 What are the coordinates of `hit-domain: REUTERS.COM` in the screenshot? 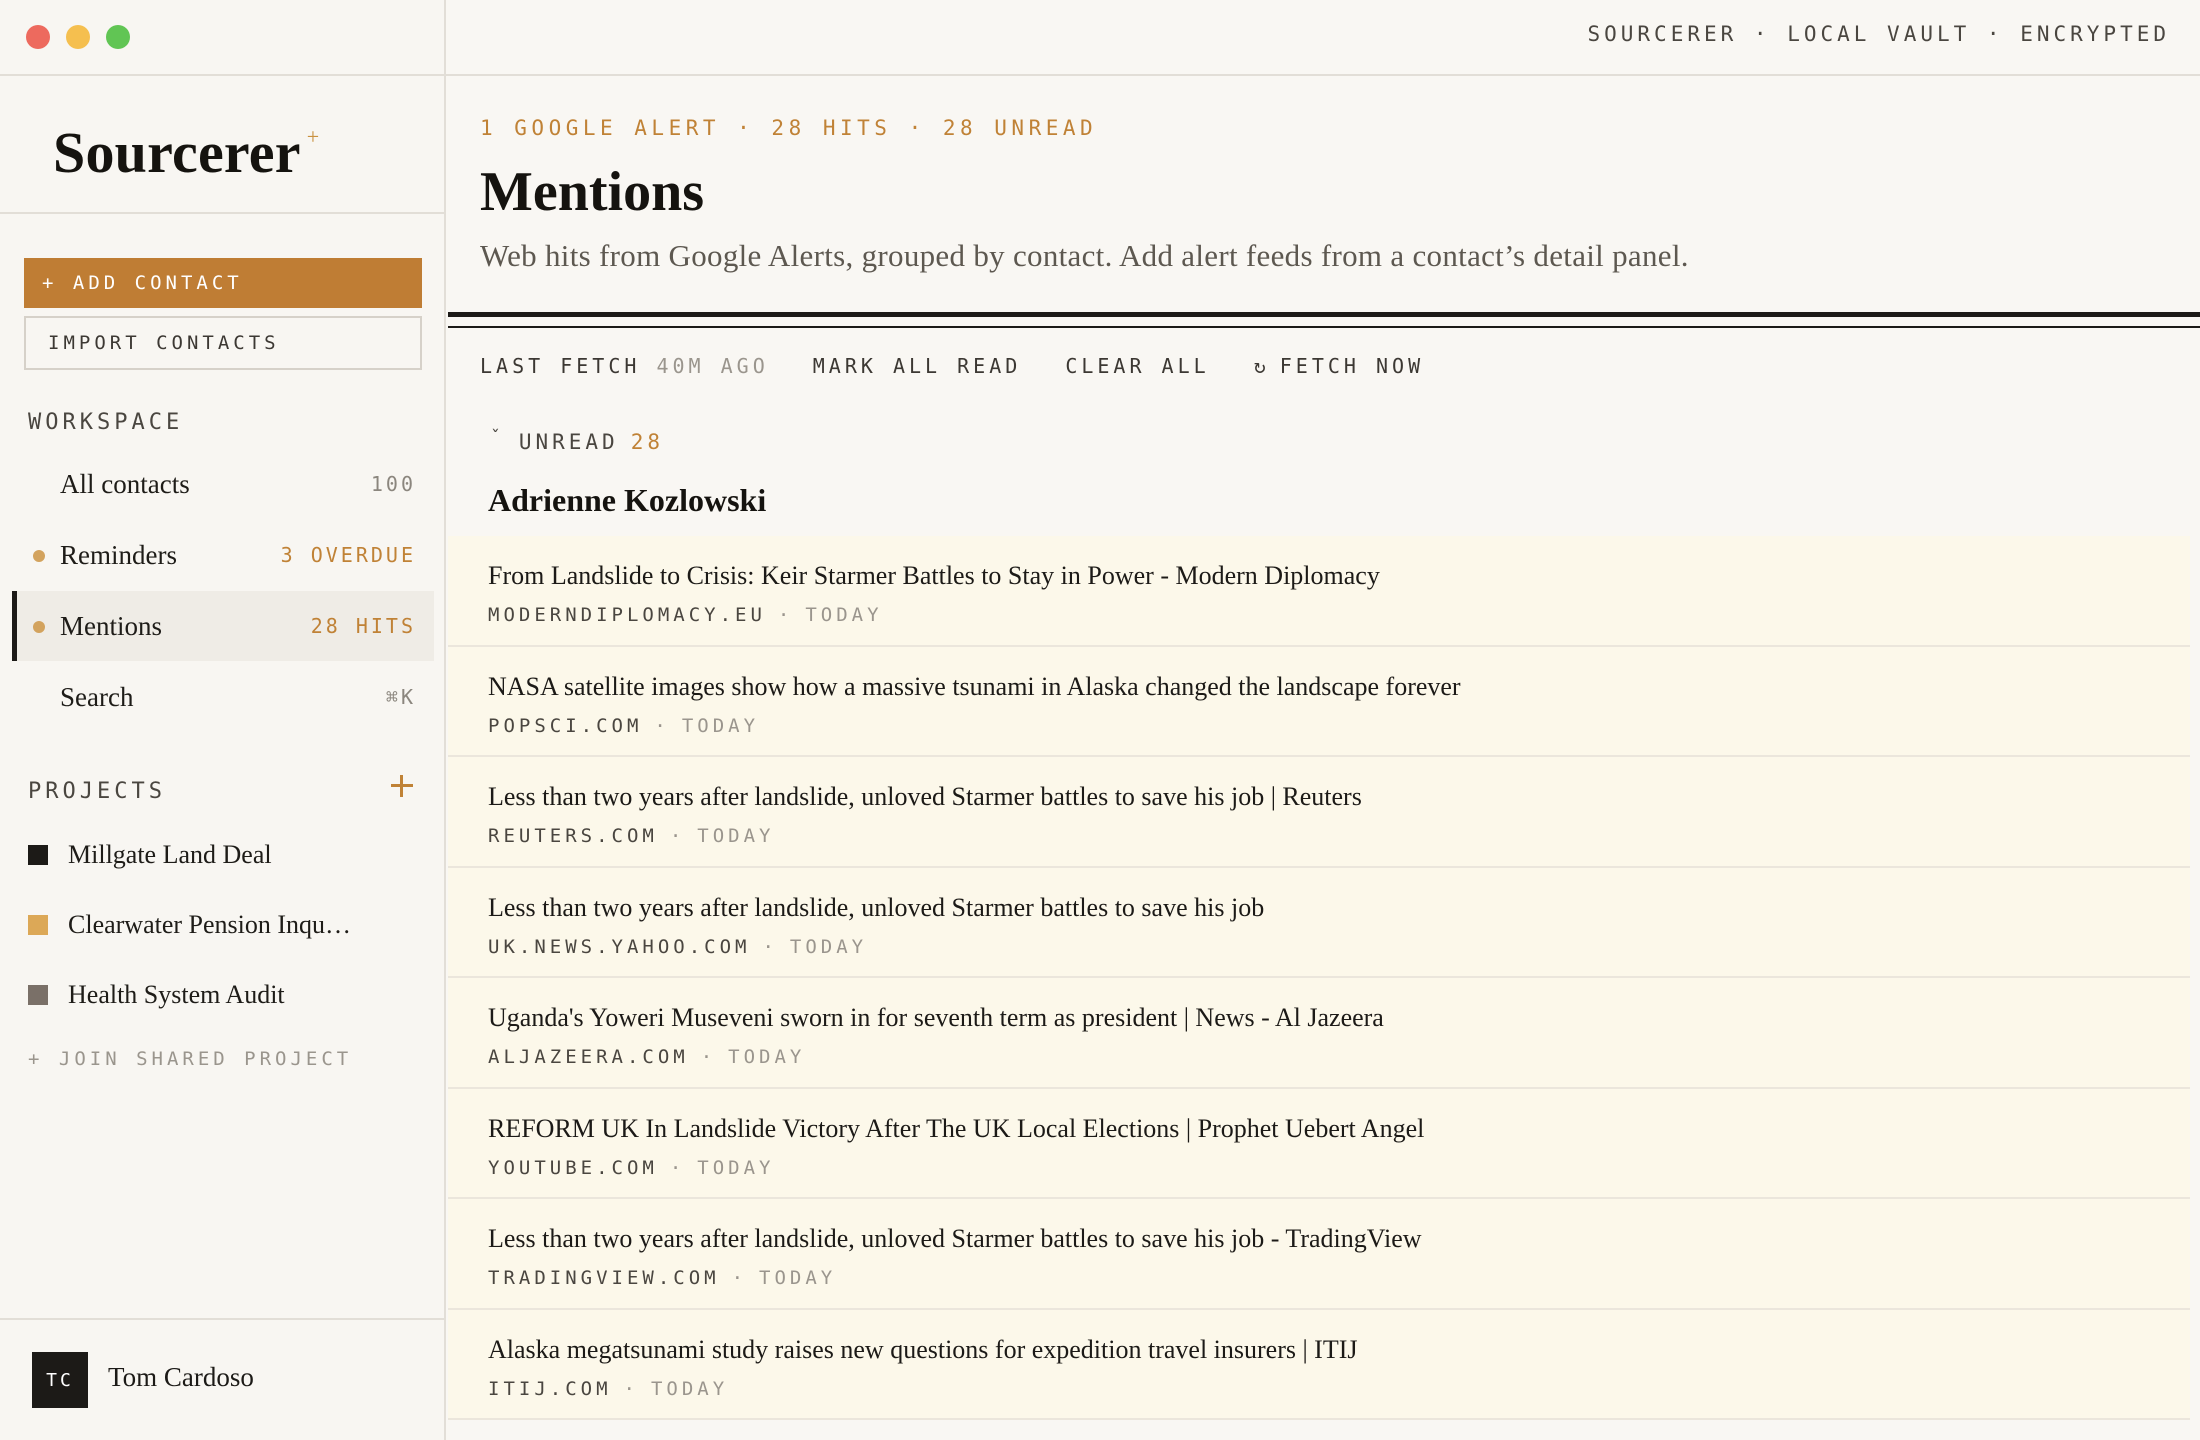 It's located at (573, 836).